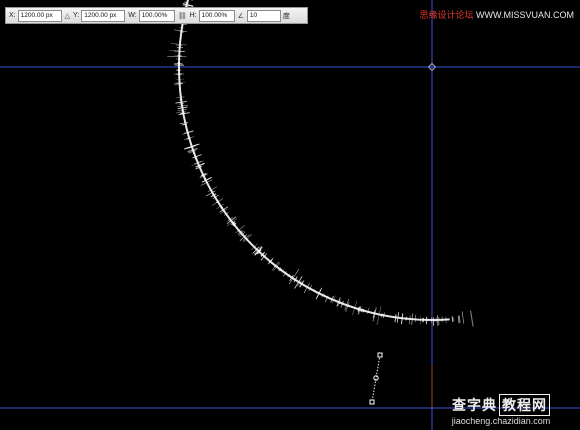  What do you see at coordinates (132, 15) in the screenshot?
I see `w-label: W:` at bounding box center [132, 15].